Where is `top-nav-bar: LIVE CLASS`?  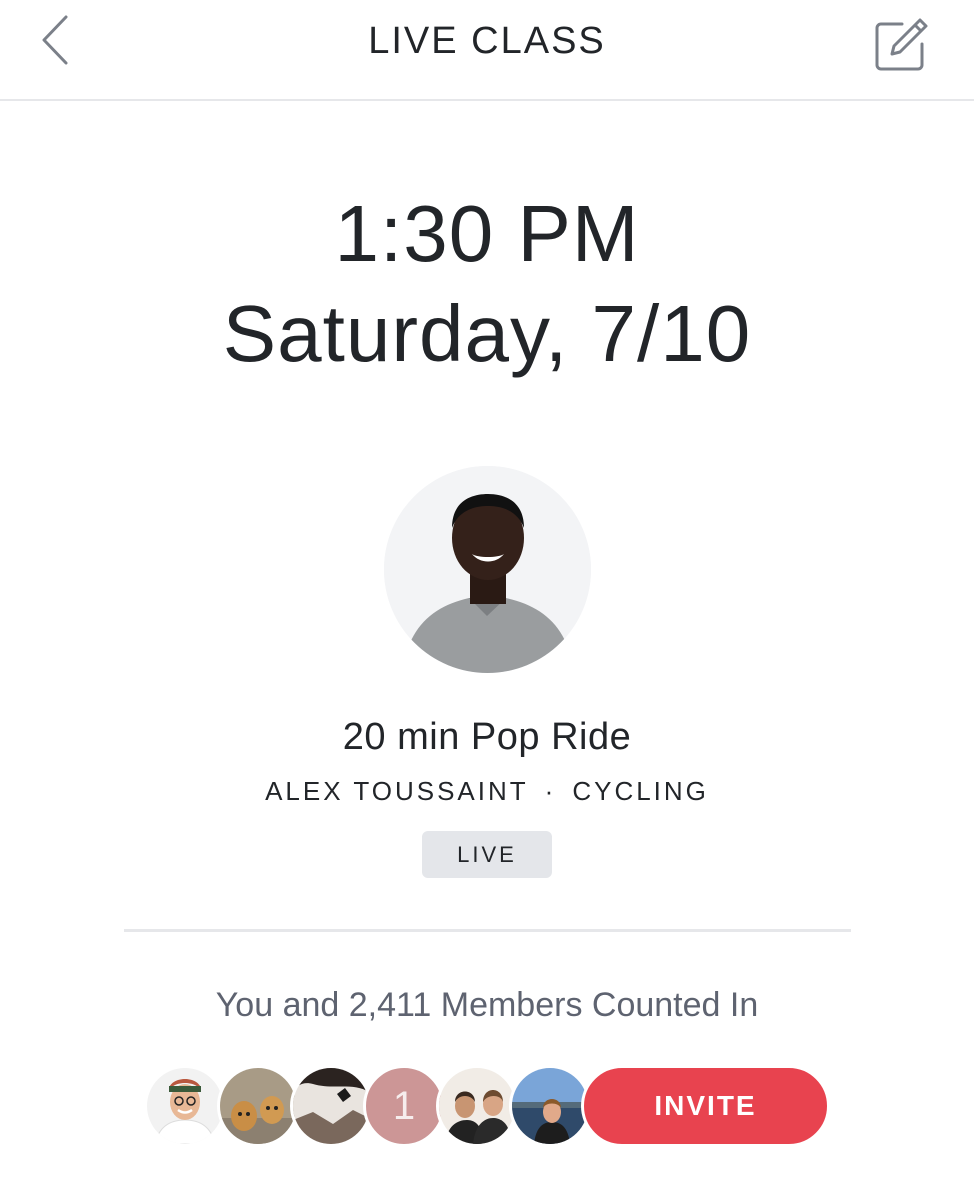 top-nav-bar: LIVE CLASS is located at coordinates (487, 50).